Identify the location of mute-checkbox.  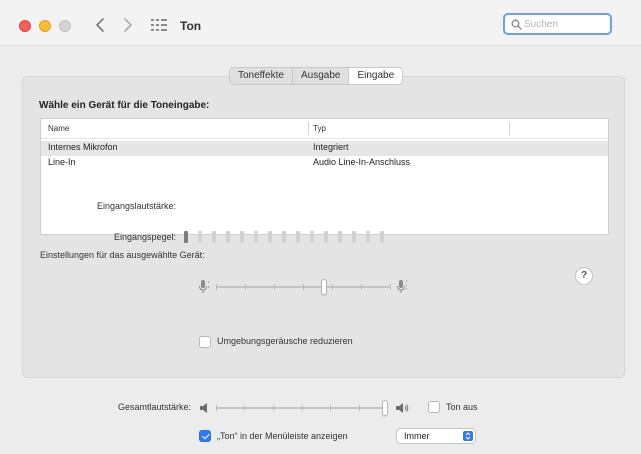
(434, 407).